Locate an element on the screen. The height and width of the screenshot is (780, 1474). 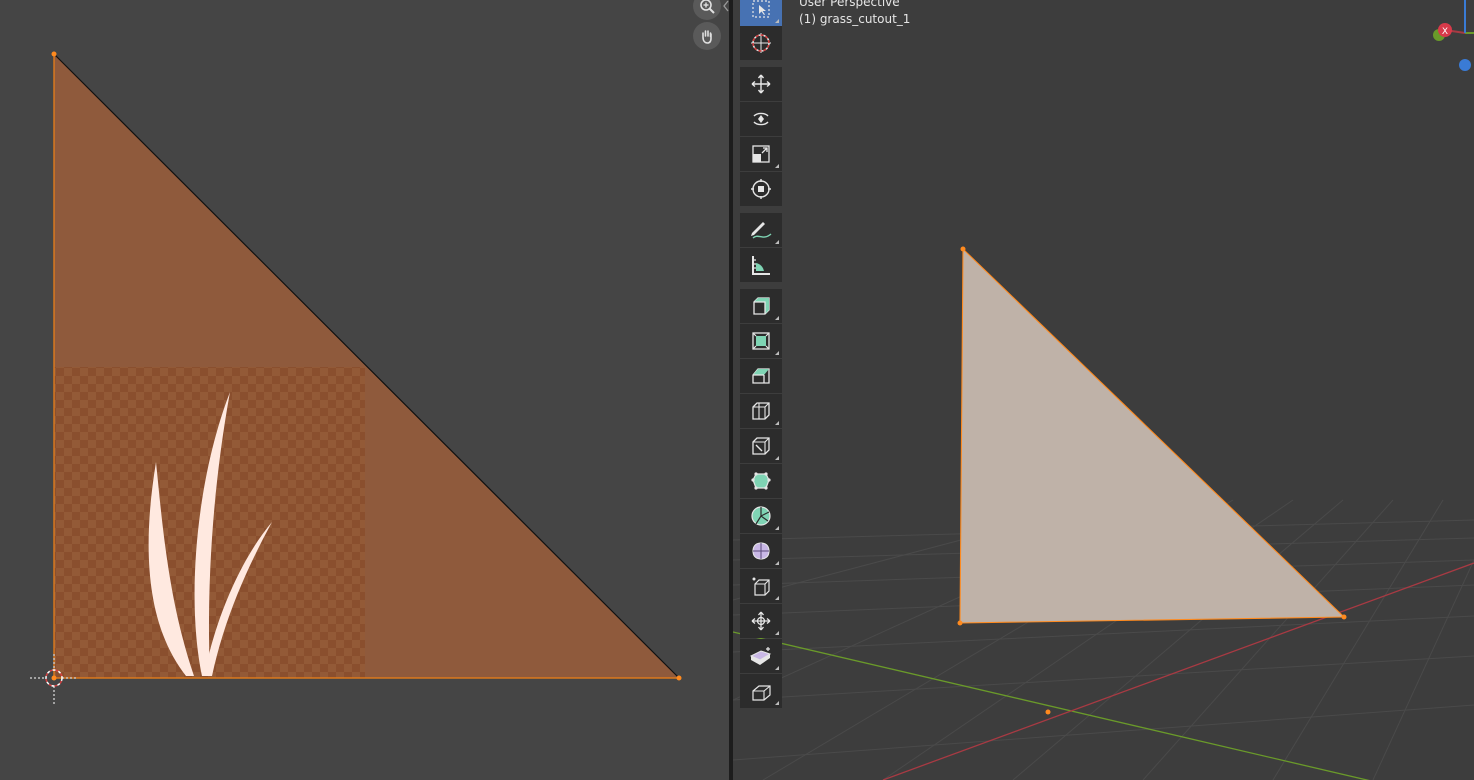
rotate-tool is located at coordinates (761, 119).